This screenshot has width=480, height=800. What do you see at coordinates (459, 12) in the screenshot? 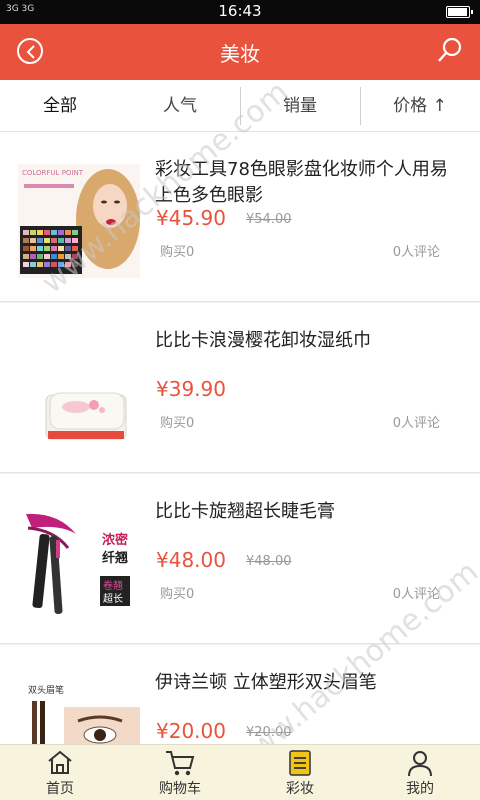
I see `battery-icon` at bounding box center [459, 12].